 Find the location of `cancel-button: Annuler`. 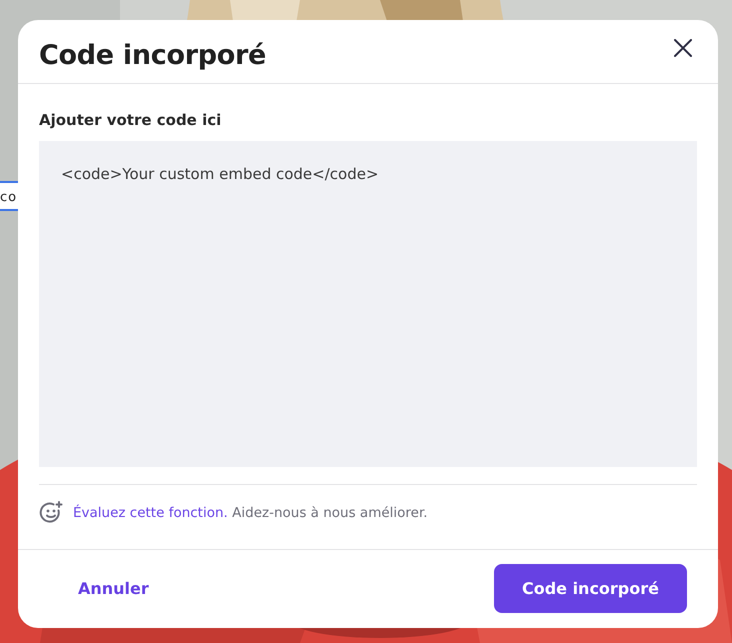

cancel-button: Annuler is located at coordinates (113, 589).